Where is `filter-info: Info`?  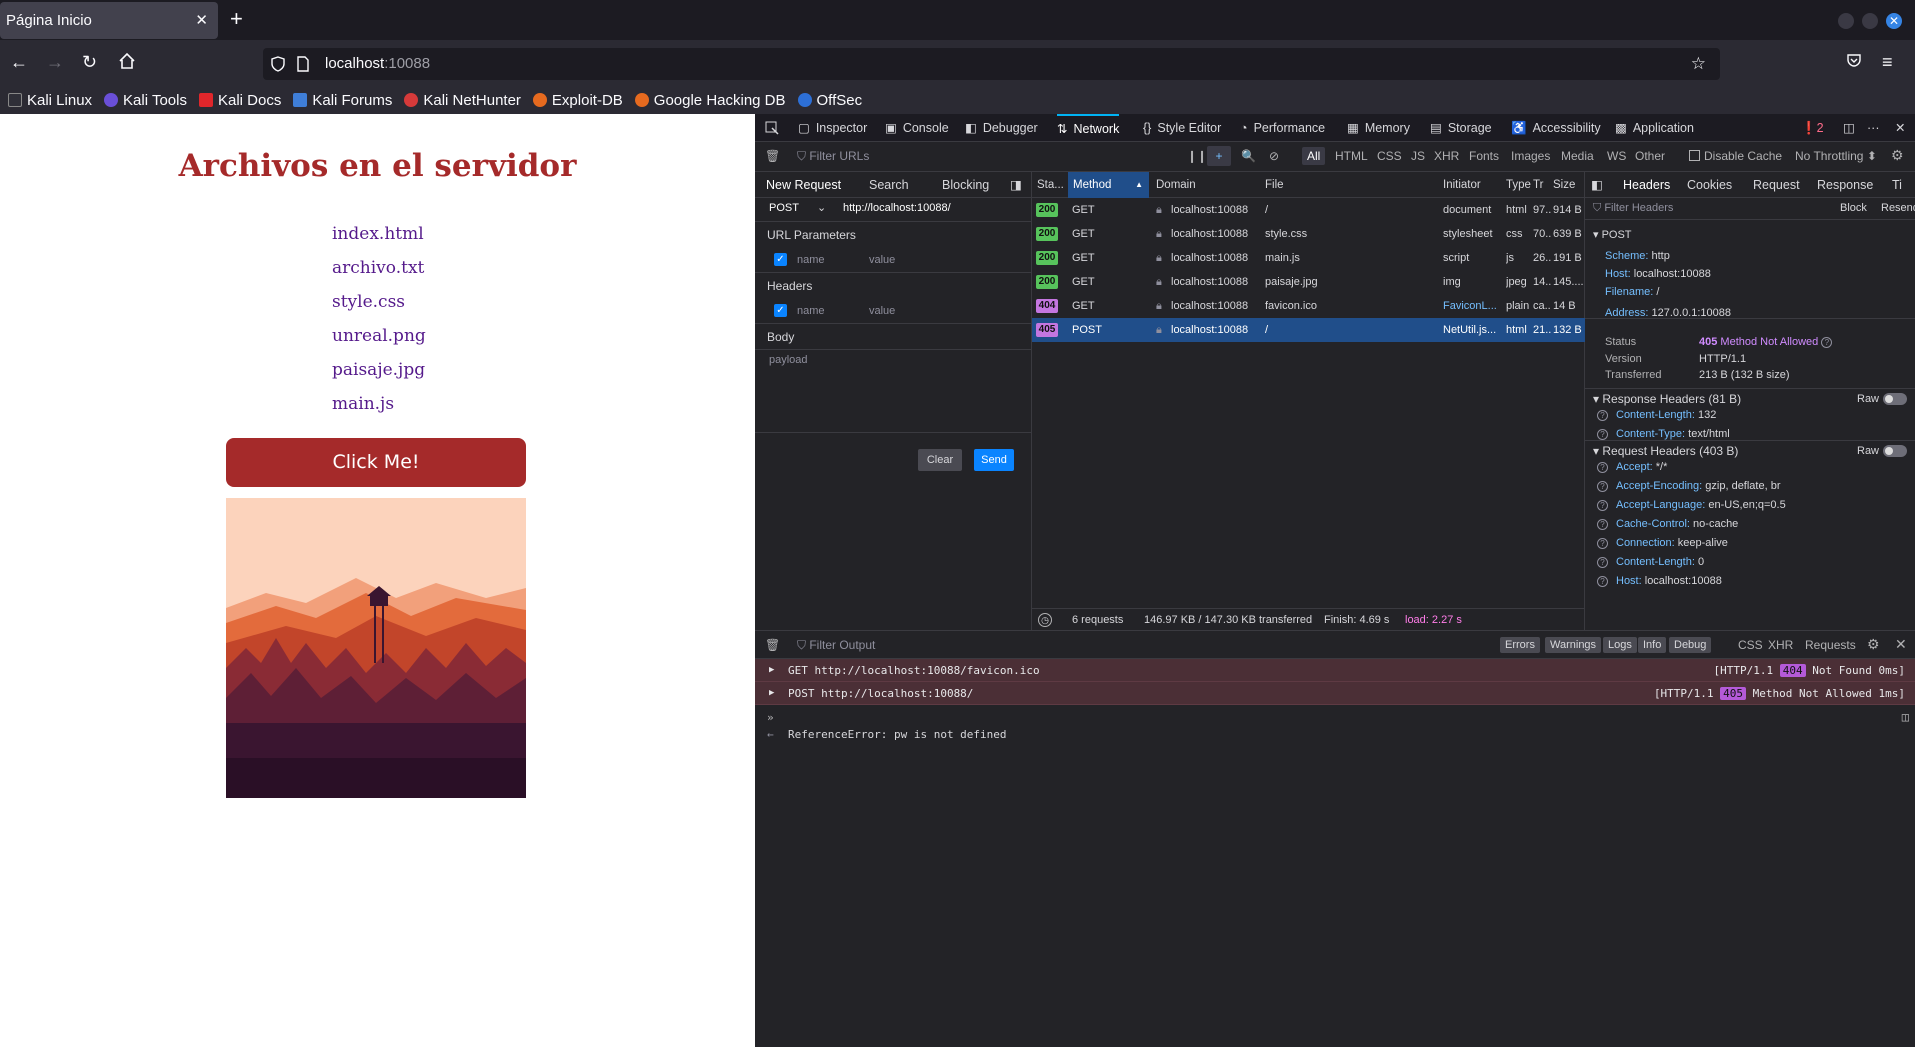 filter-info: Info is located at coordinates (1652, 645).